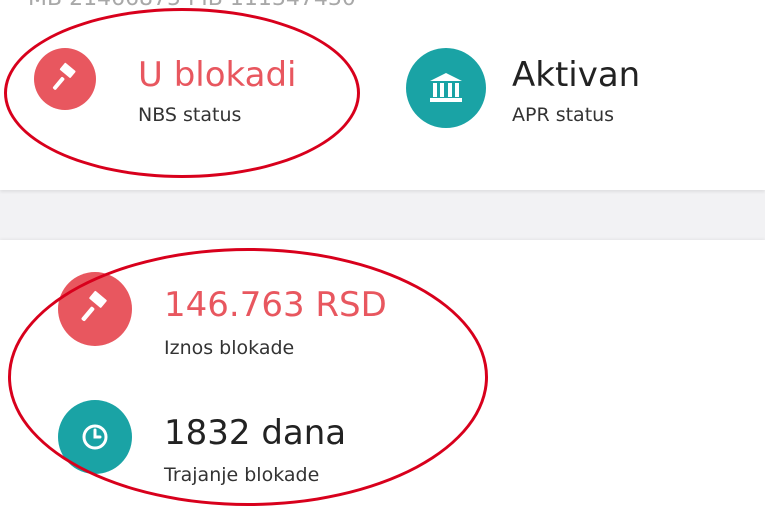 This screenshot has width=765, height=510. Describe the element at coordinates (563, 115) in the screenshot. I see `apr-status-label: APR status` at that location.